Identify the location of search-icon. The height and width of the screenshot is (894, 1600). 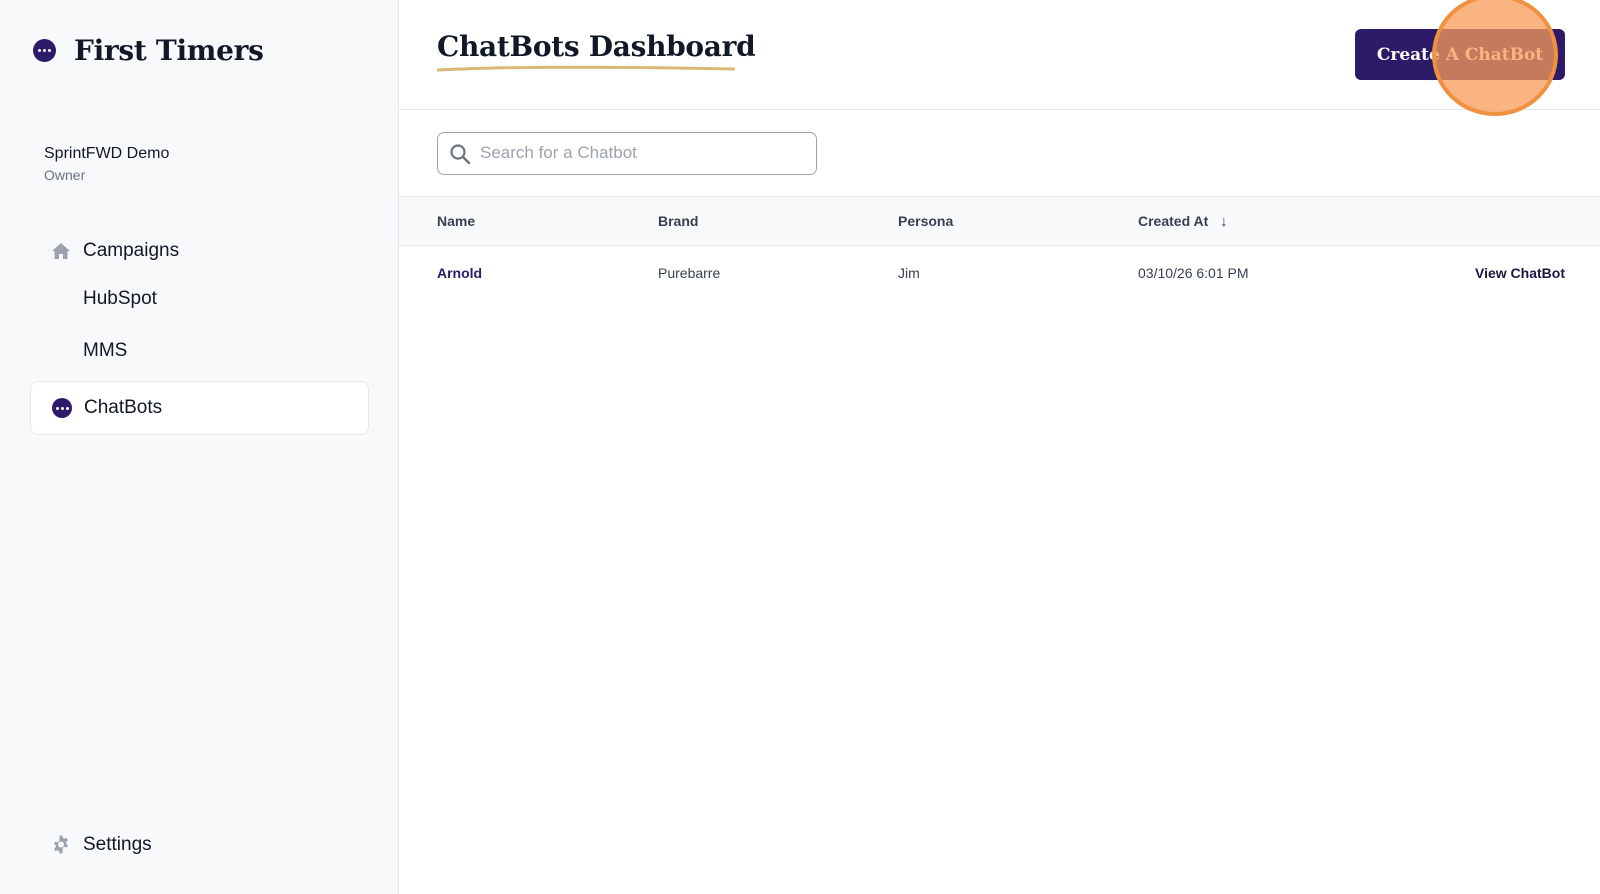
(460, 154).